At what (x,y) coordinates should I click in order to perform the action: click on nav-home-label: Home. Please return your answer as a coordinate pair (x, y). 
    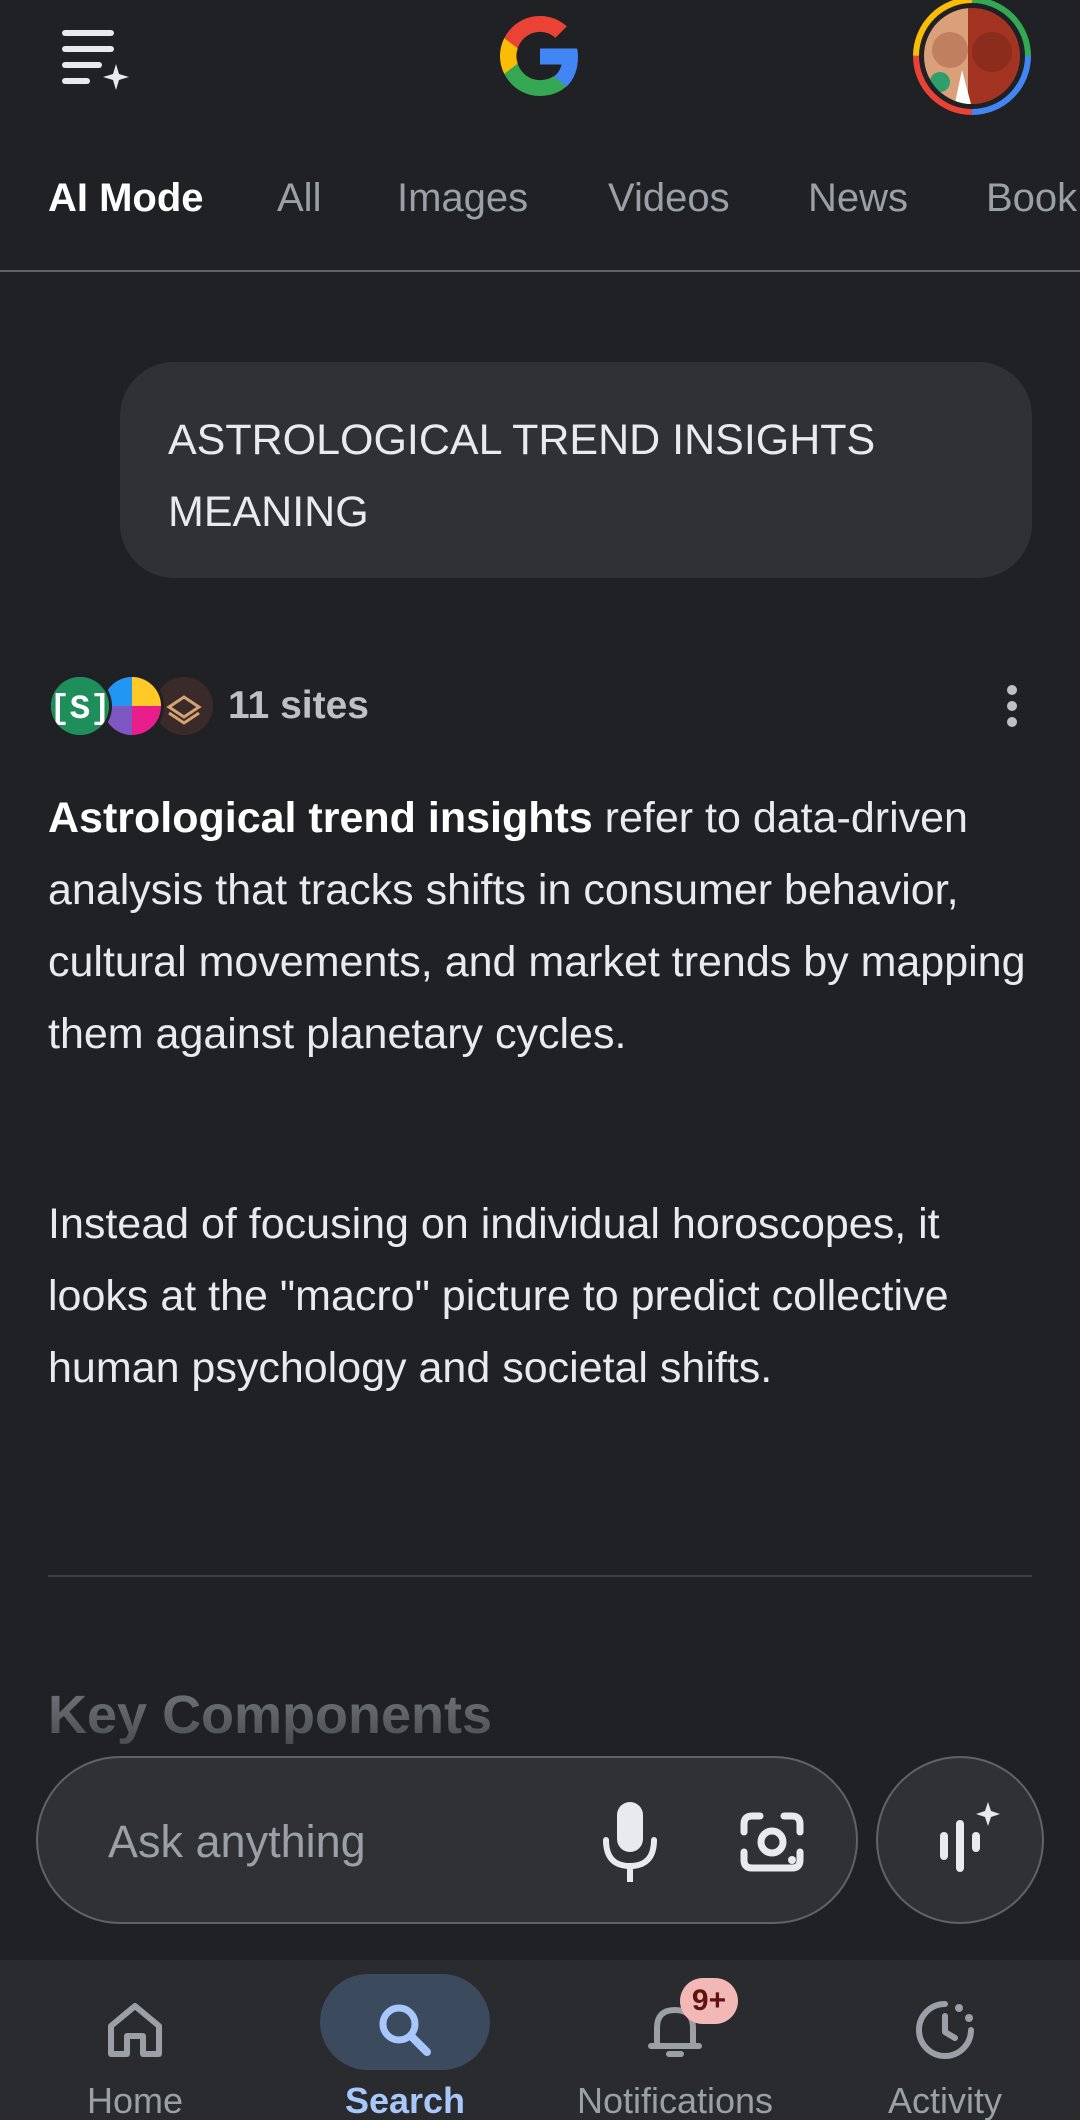
    Looking at the image, I should click on (135, 2100).